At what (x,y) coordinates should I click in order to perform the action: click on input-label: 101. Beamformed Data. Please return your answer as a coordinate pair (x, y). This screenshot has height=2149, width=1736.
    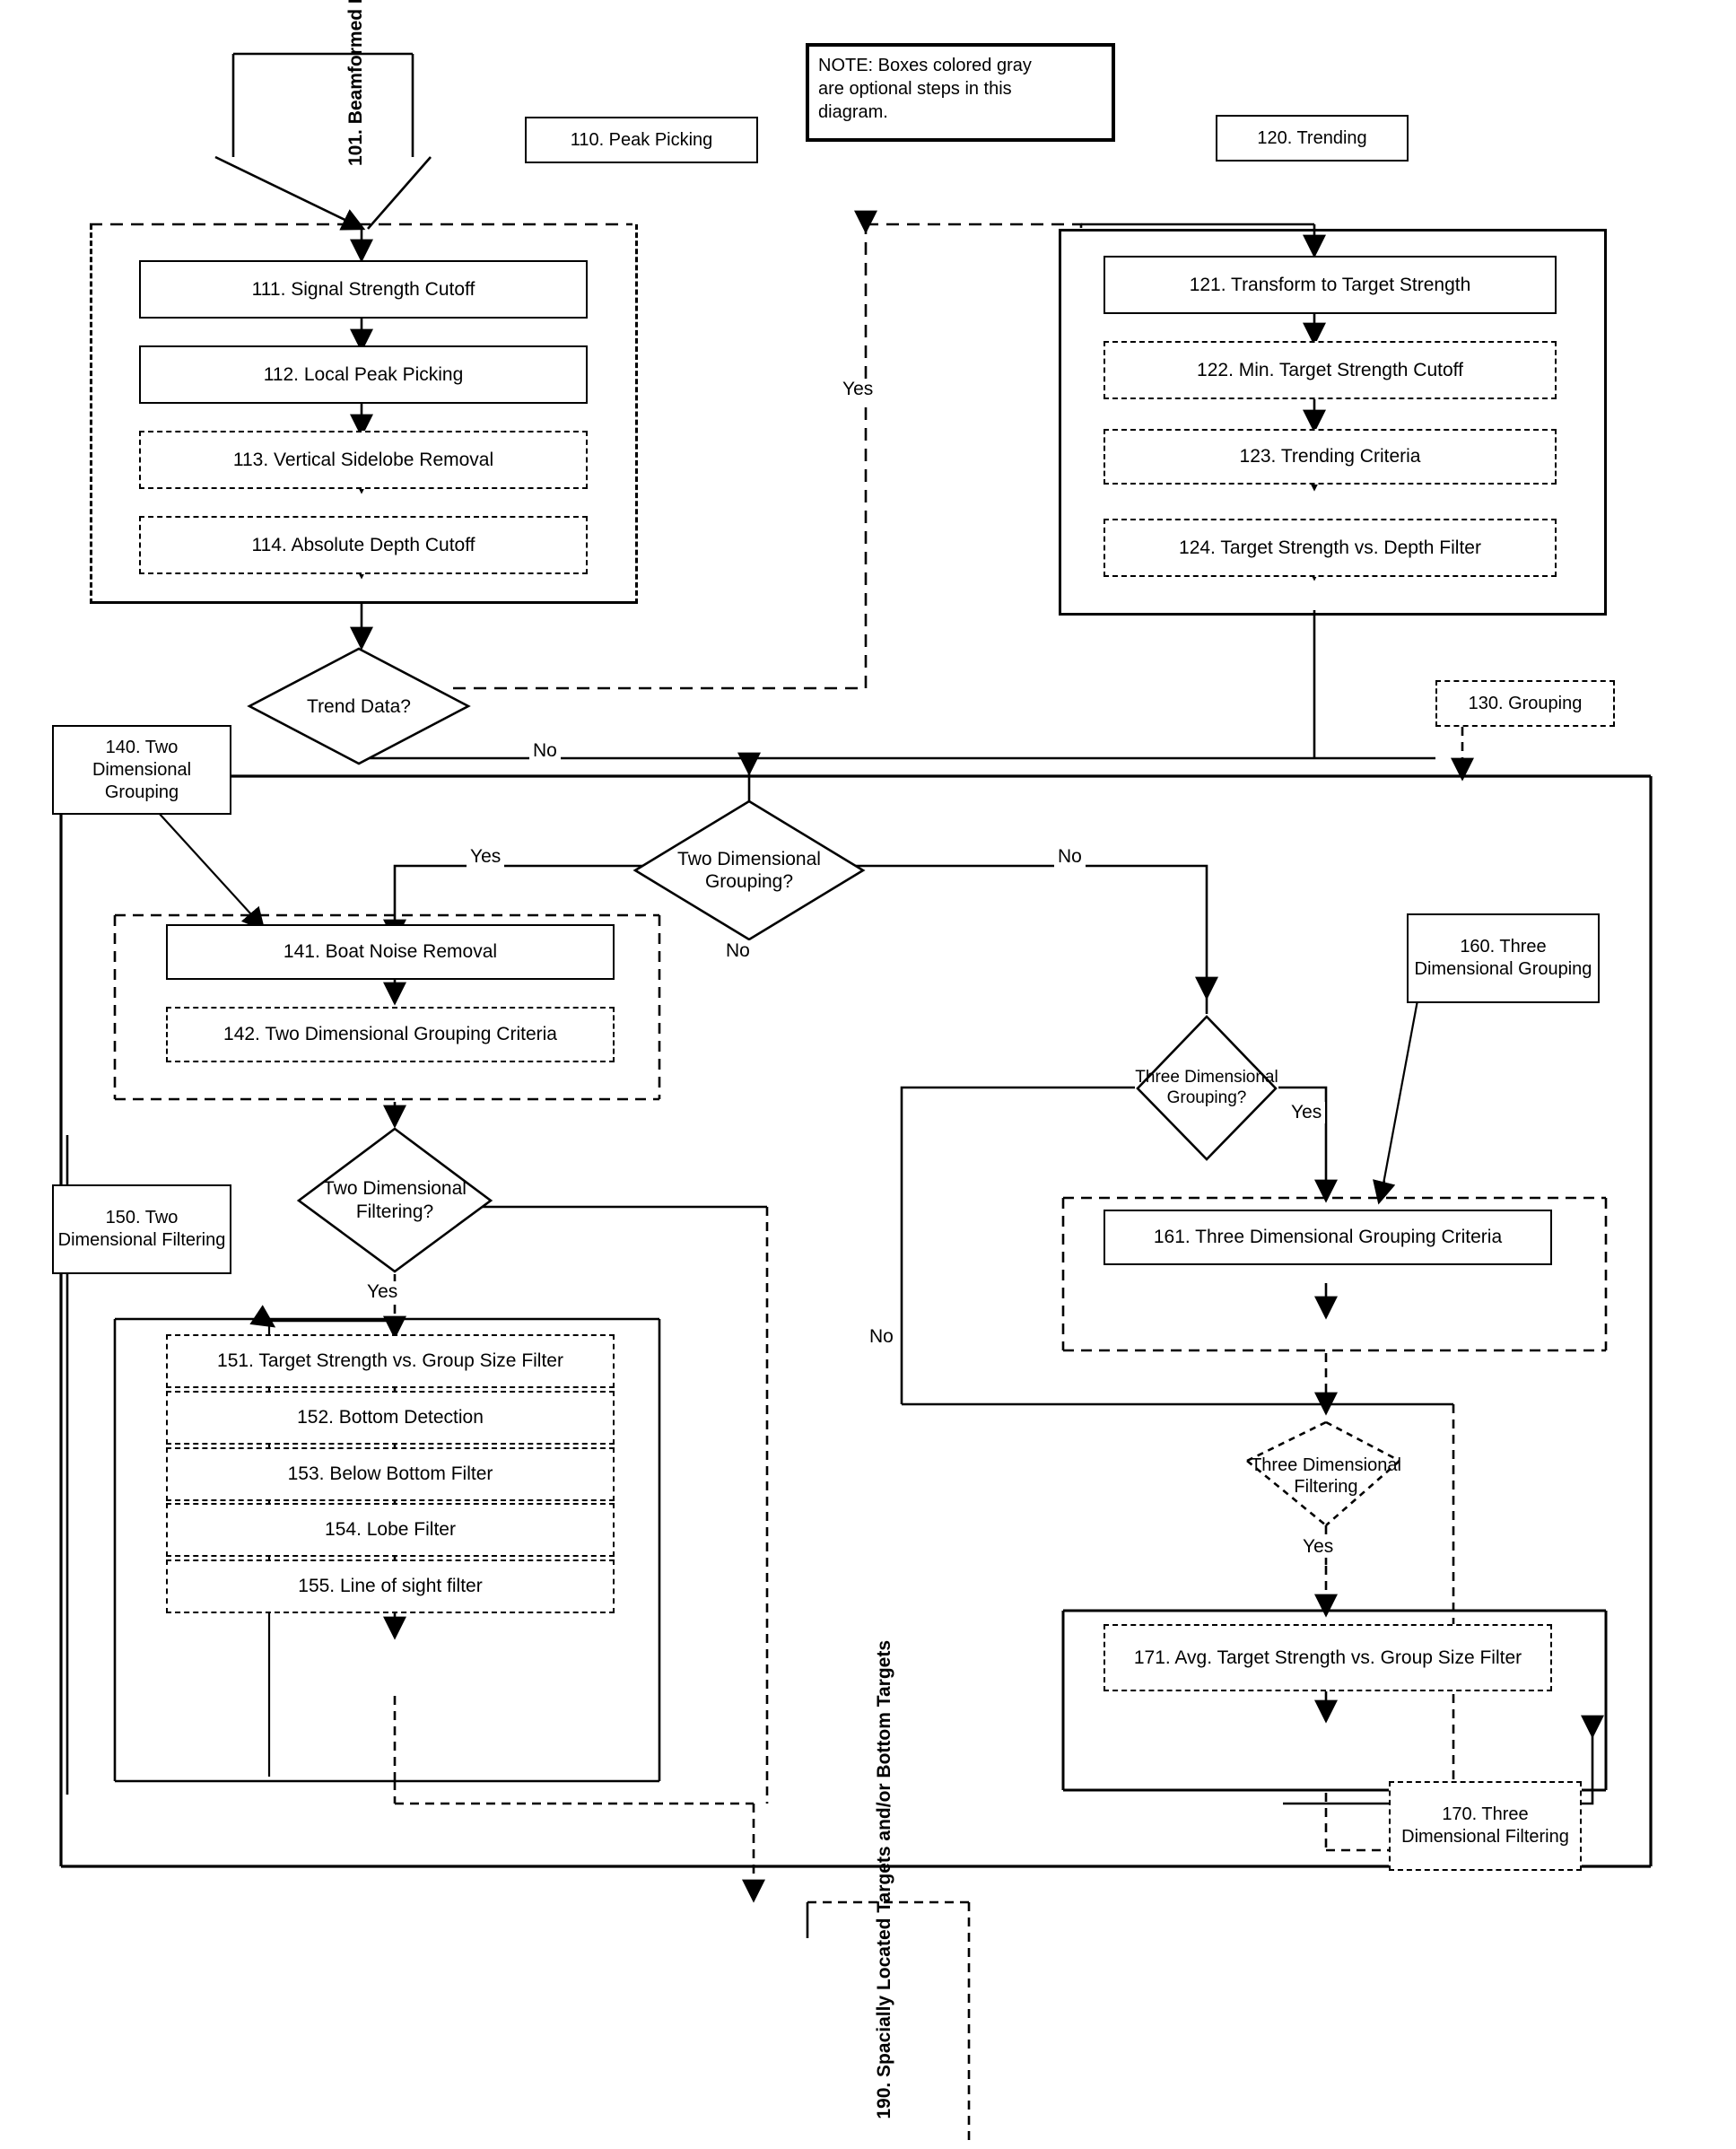
    Looking at the image, I should click on (356, 83).